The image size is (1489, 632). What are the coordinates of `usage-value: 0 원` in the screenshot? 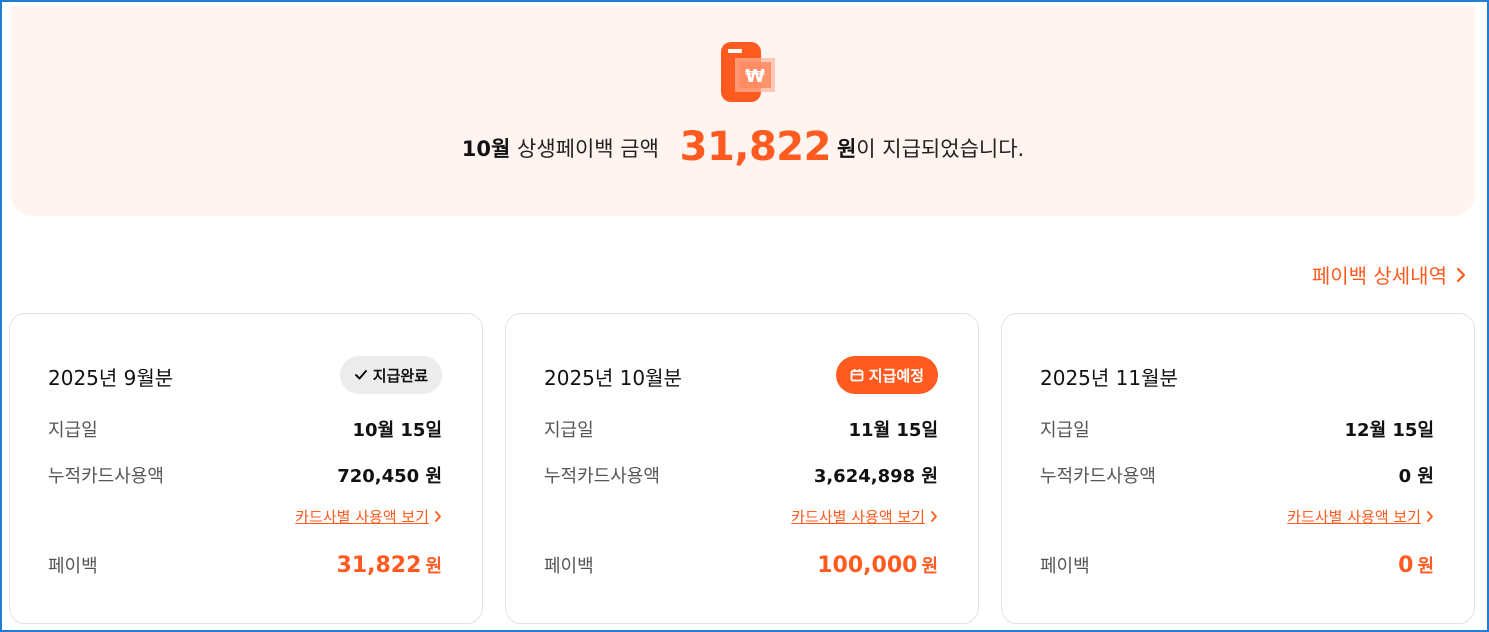 It's located at (1416, 476).